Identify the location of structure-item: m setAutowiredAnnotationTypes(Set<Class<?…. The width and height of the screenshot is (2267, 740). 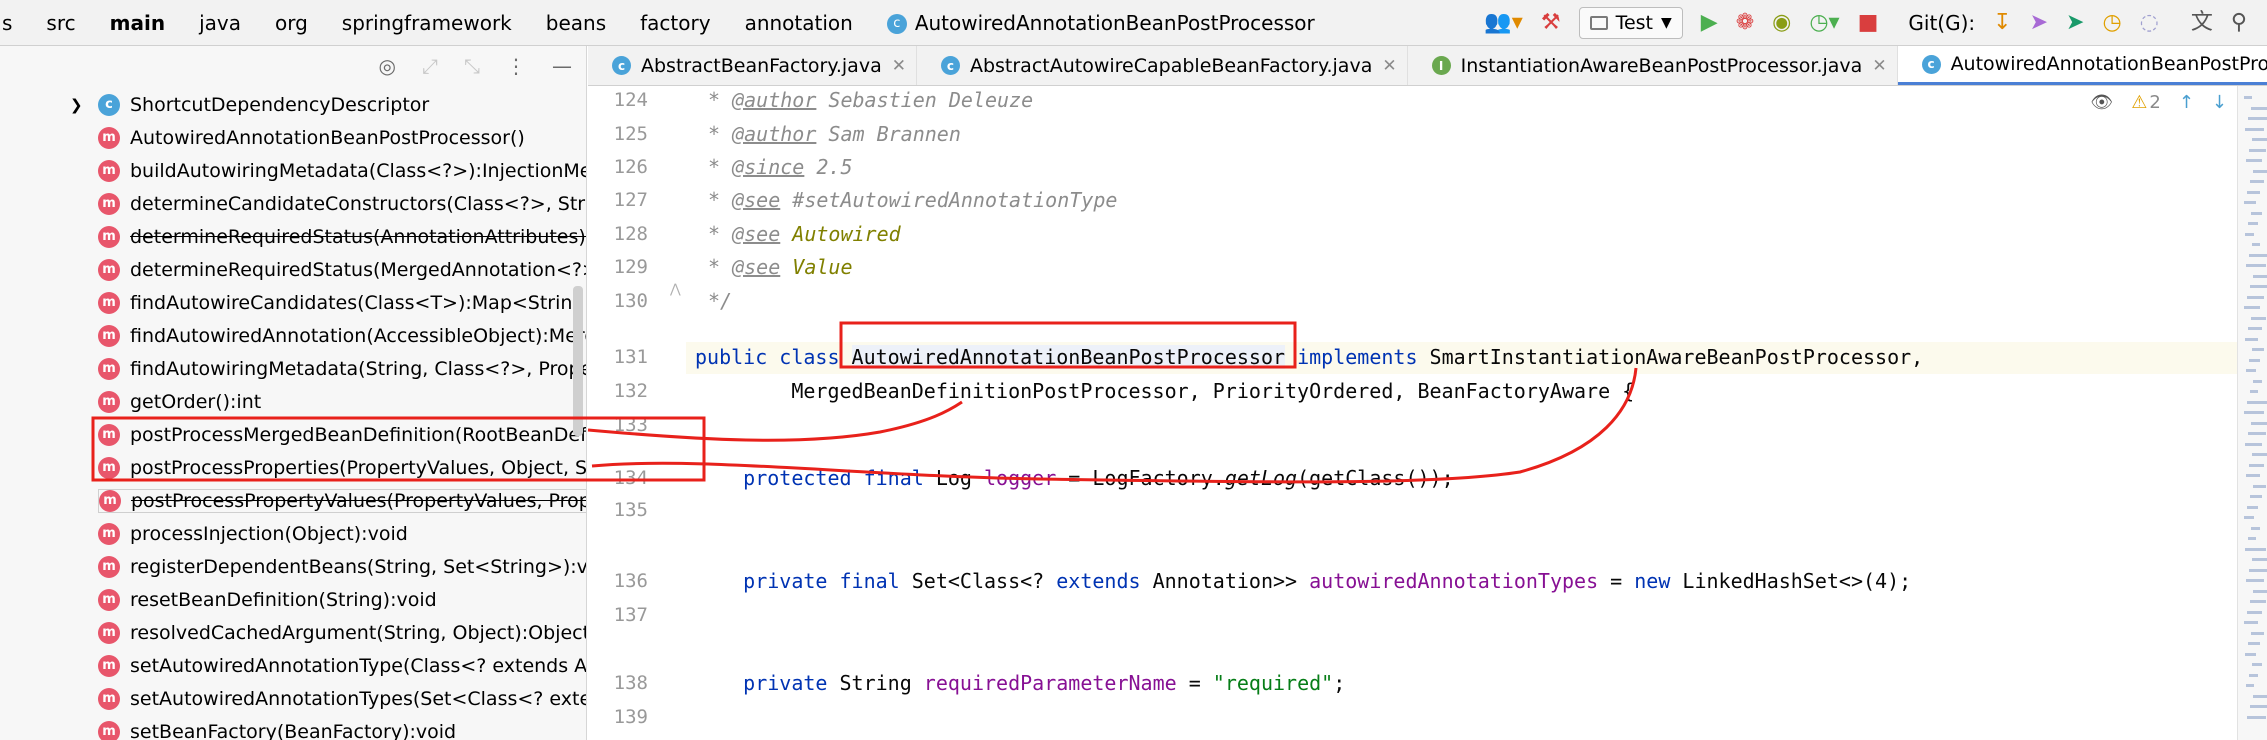
(293, 698).